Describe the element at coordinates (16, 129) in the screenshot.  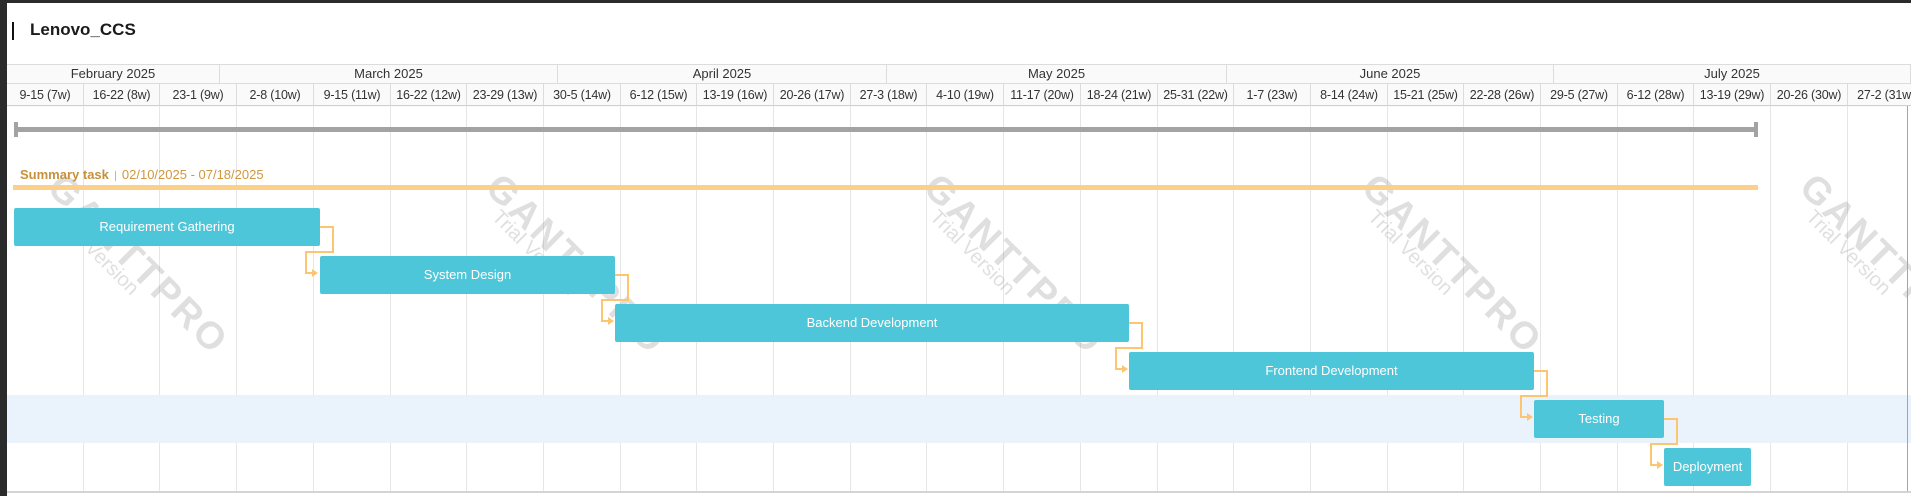
I see `project-bar-start-cap` at that location.